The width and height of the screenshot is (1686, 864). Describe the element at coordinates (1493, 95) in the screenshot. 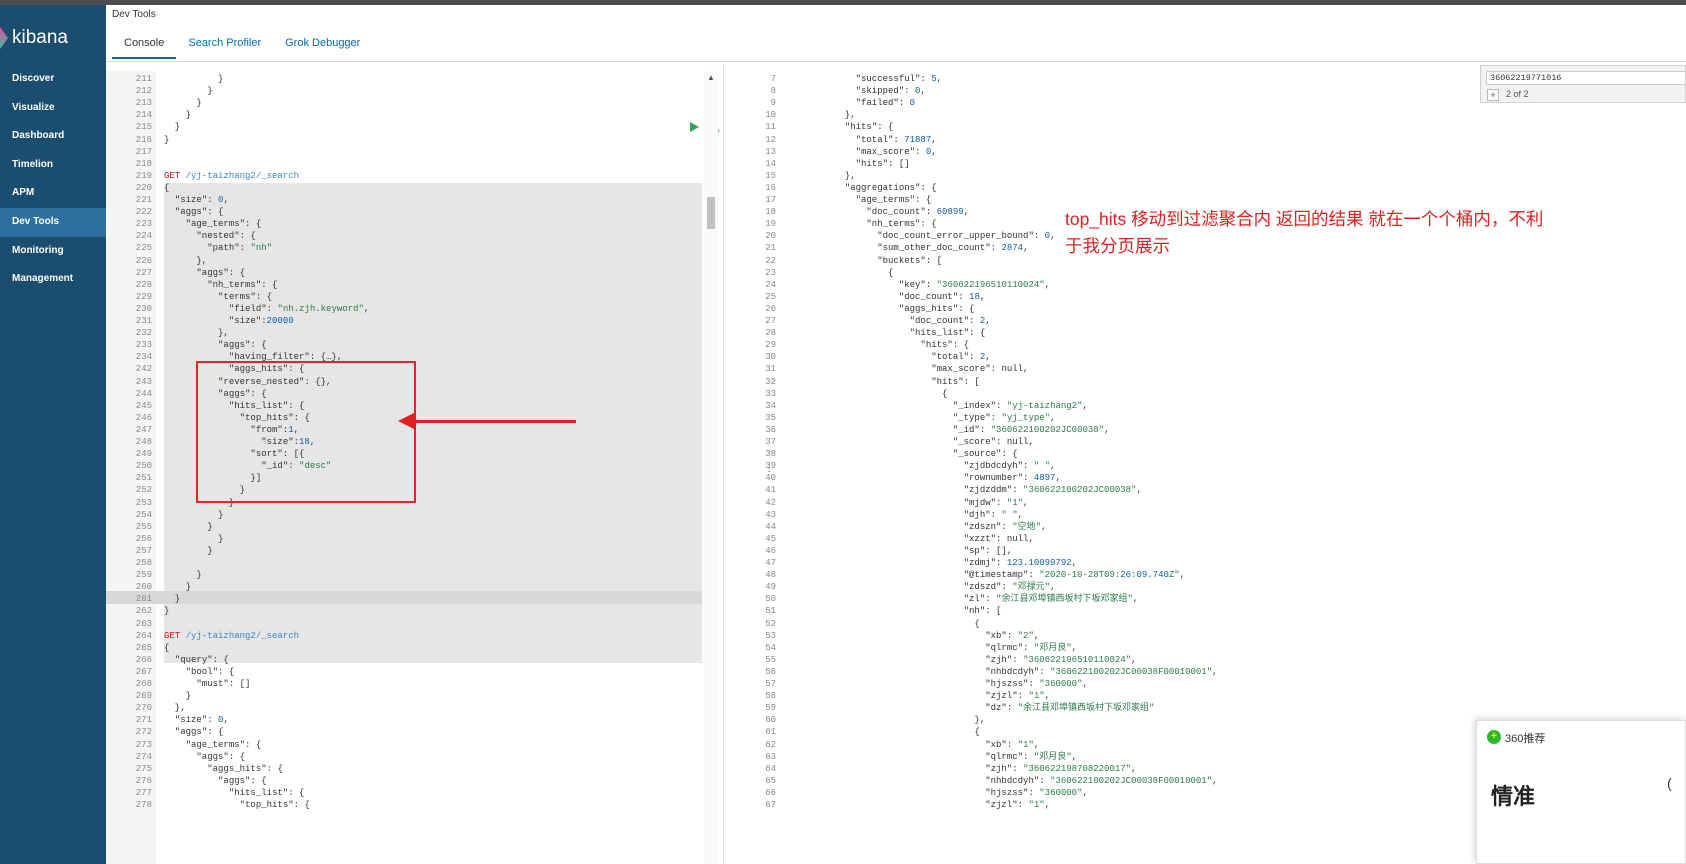

I see `find-expand-button: +` at that location.